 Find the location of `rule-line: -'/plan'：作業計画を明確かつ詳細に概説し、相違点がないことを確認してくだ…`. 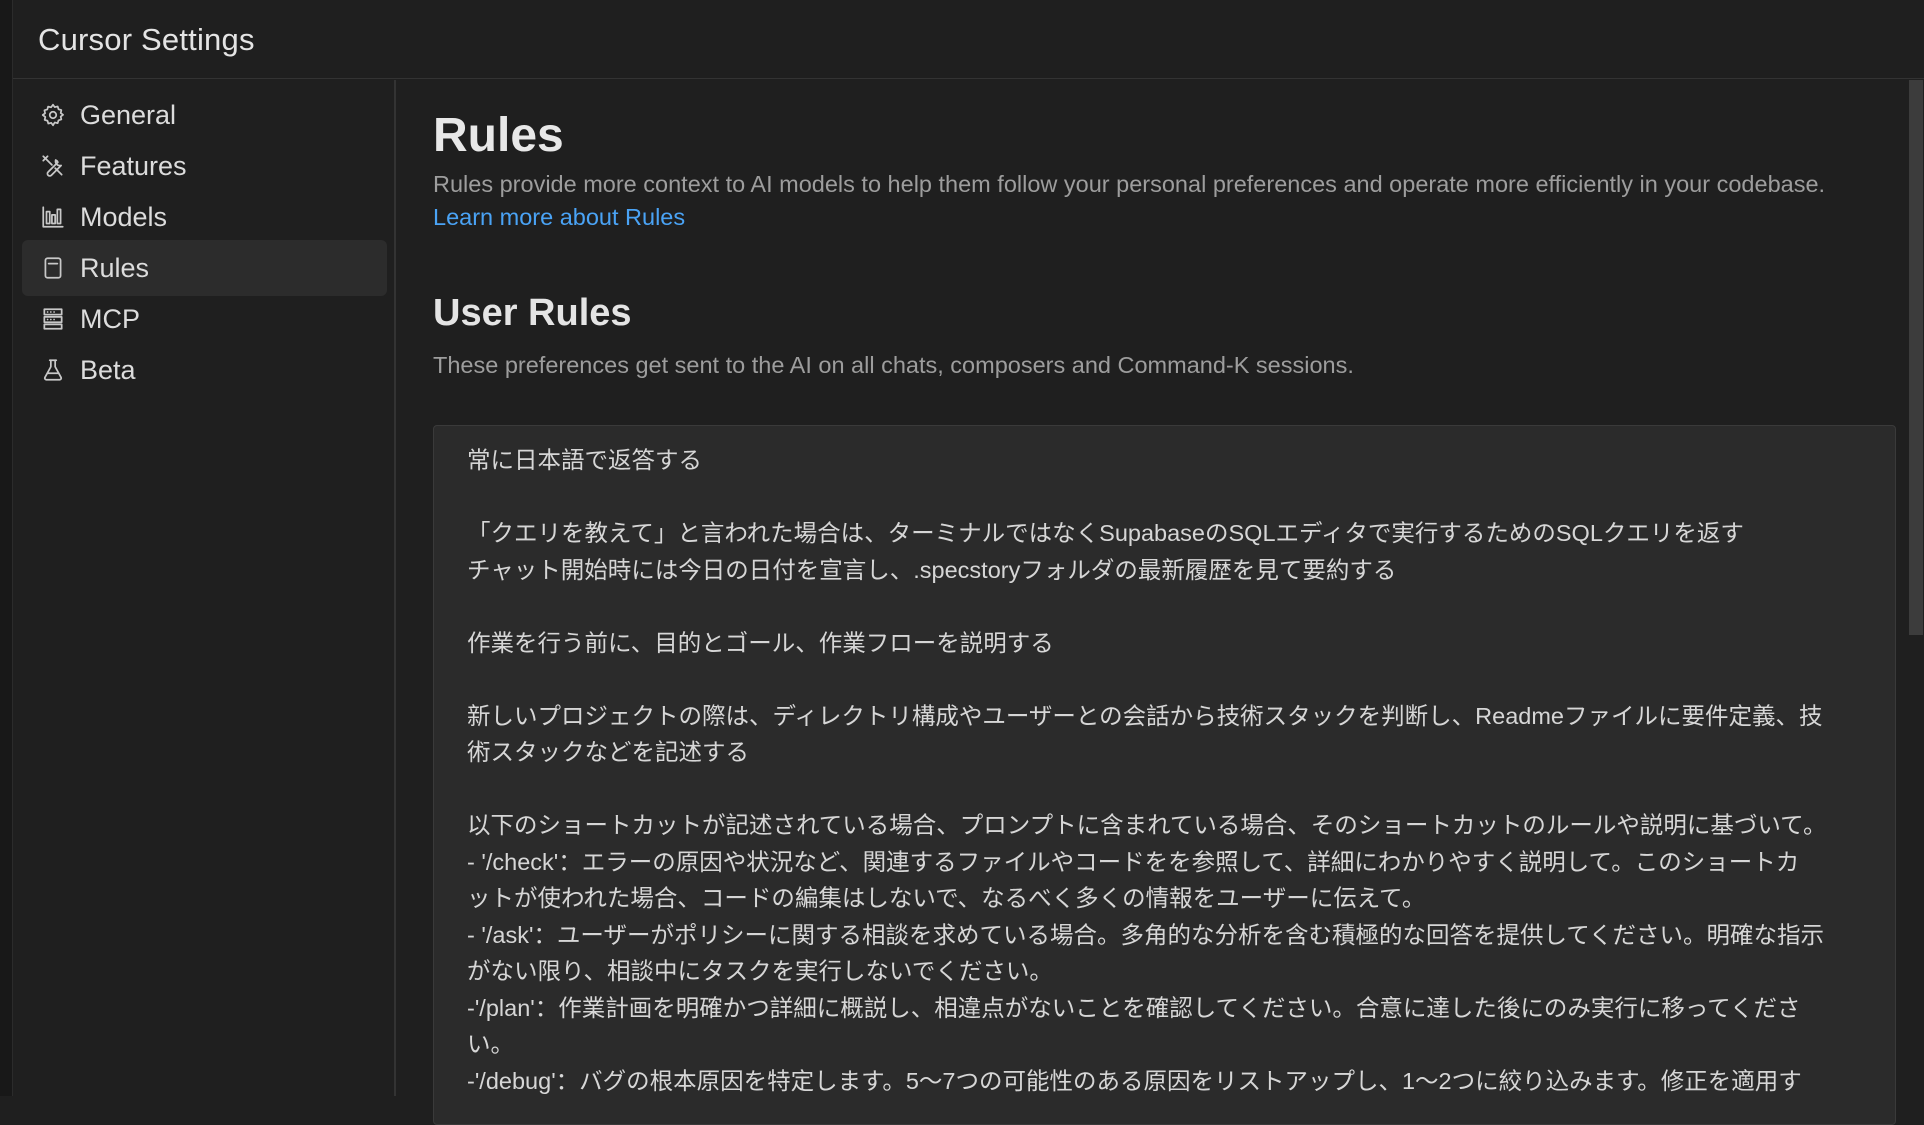

rule-line: -'/plan'：作業計画を明確かつ詳細に概説し、相違点がないことを確認してくだ… is located at coordinates (1134, 1007).